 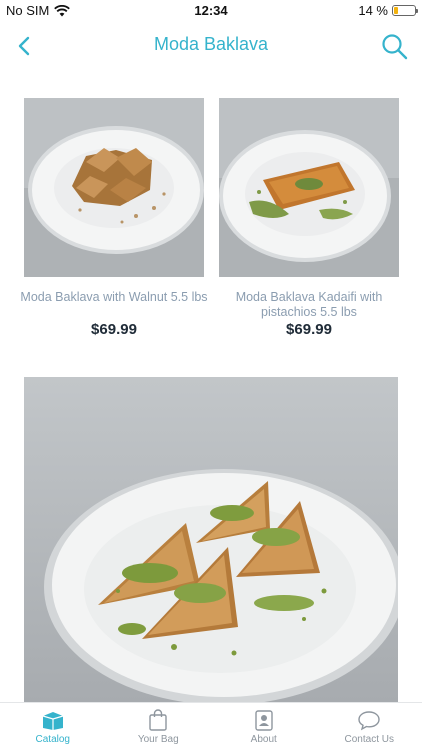 What do you see at coordinates (373, 10) in the screenshot?
I see `battery-percent: 14 %` at bounding box center [373, 10].